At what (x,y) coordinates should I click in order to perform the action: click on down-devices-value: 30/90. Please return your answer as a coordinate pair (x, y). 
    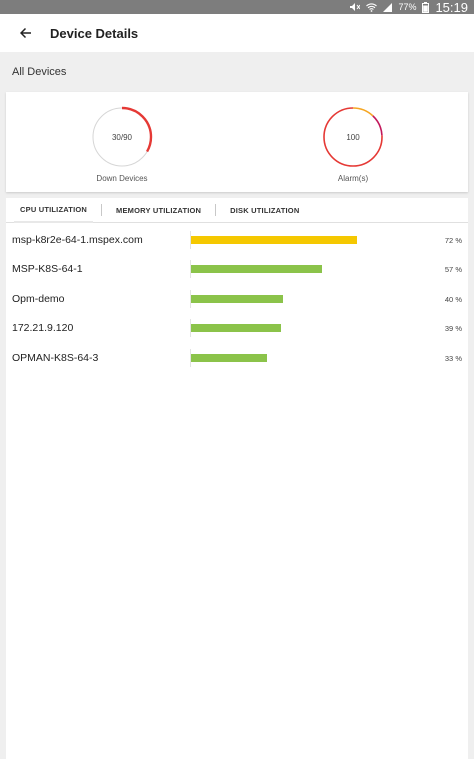
    Looking at the image, I should click on (122, 137).